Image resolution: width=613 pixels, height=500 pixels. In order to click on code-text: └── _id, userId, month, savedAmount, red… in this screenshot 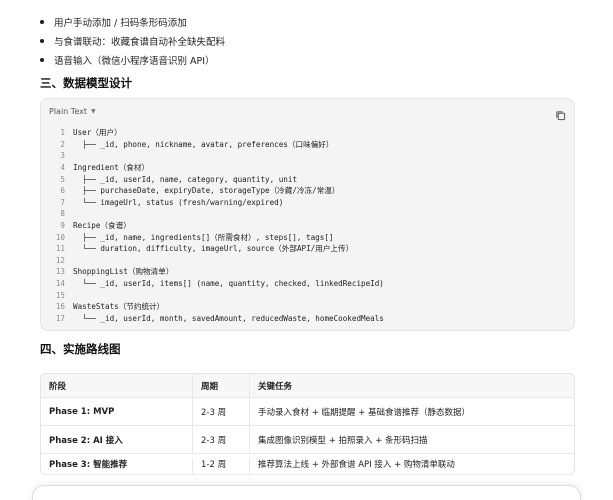, I will do `click(228, 318)`.